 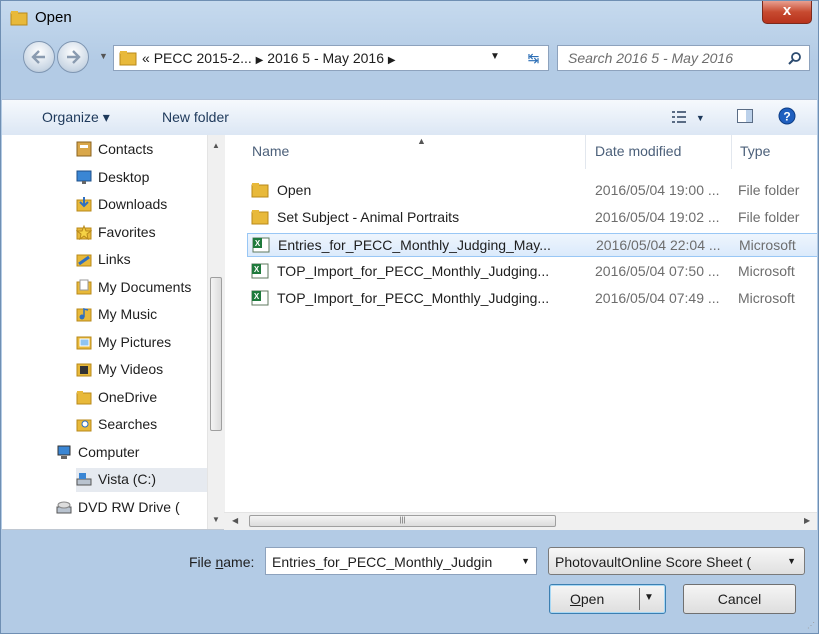 I want to click on address-bar: « PECC 2015-2... ▶ 2016 5 - May 2016 ▶ ▼, so click(x=317, y=58).